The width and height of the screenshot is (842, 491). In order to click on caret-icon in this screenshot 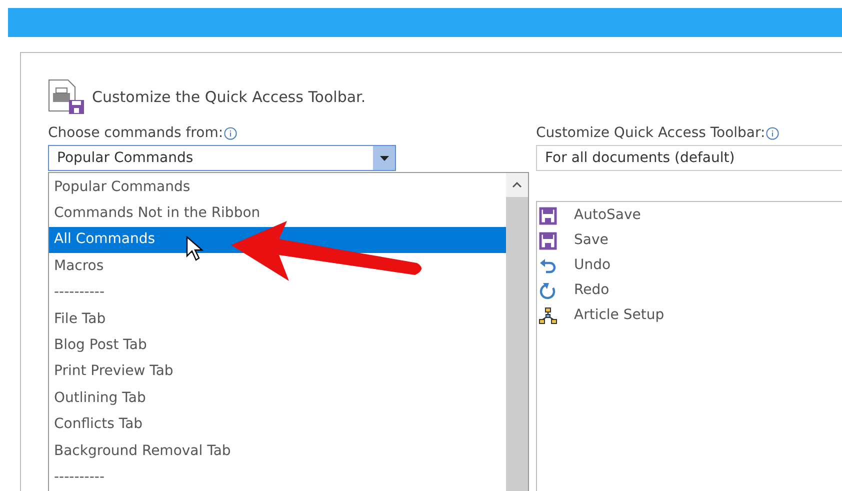, I will do `click(384, 158)`.